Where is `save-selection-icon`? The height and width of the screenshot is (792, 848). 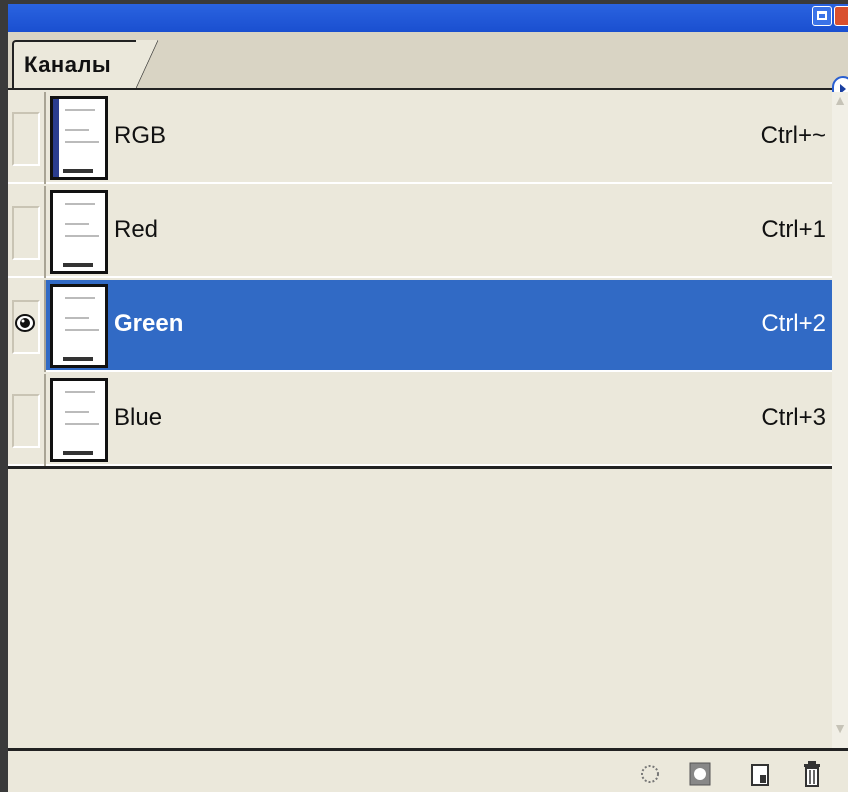 save-selection-icon is located at coordinates (700, 774).